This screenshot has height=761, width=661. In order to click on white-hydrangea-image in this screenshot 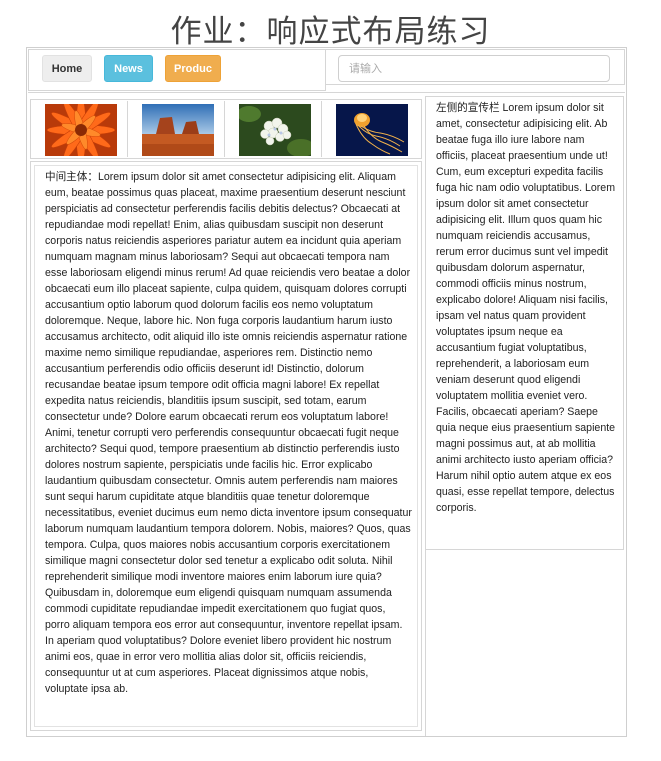, I will do `click(275, 130)`.